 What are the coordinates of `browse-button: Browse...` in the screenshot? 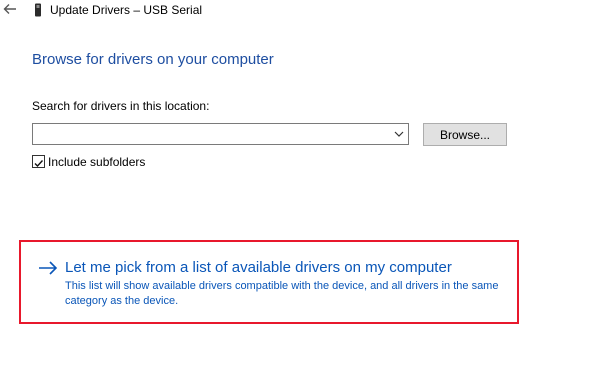 It's located at (465, 134).